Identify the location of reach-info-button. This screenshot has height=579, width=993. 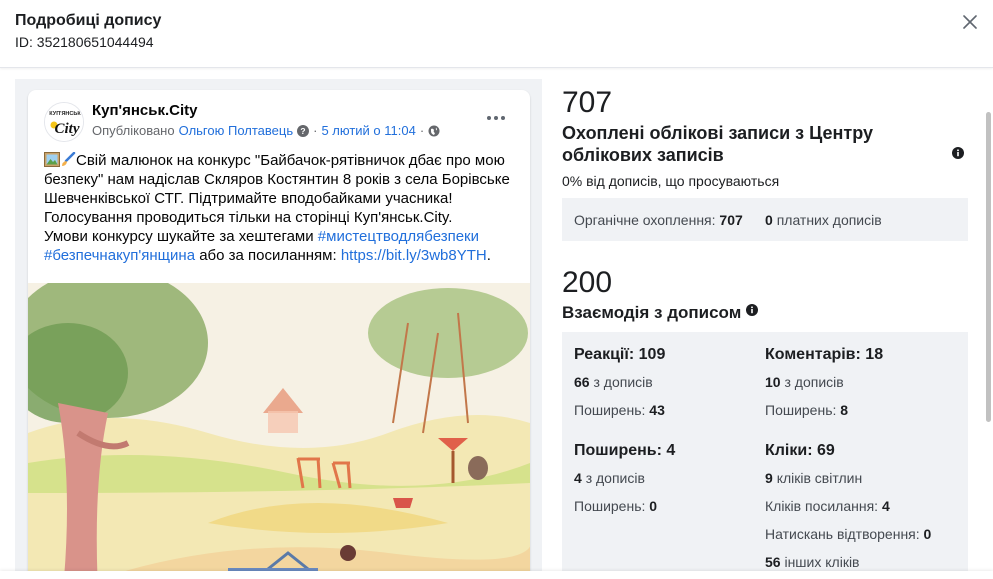
(958, 155).